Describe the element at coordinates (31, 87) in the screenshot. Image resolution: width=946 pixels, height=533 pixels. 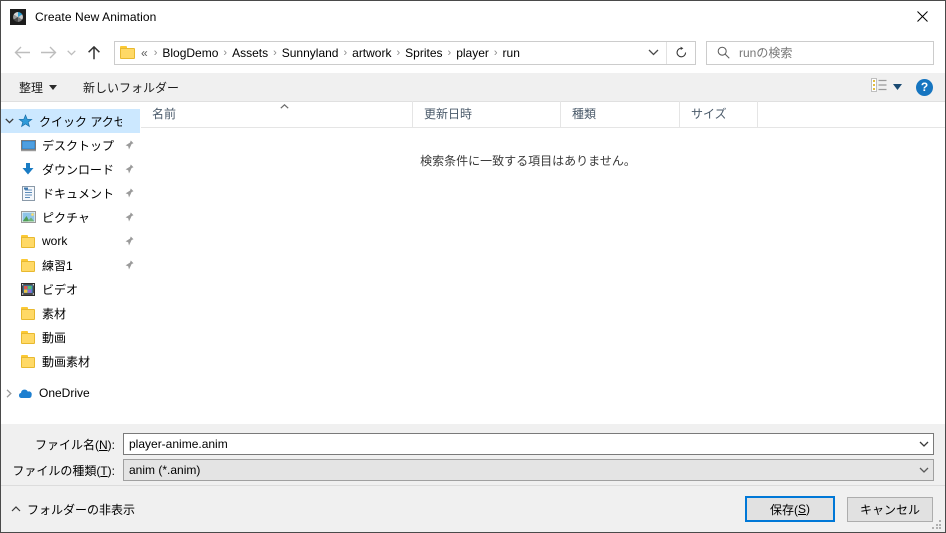
I see `organize-label: 整理` at that location.